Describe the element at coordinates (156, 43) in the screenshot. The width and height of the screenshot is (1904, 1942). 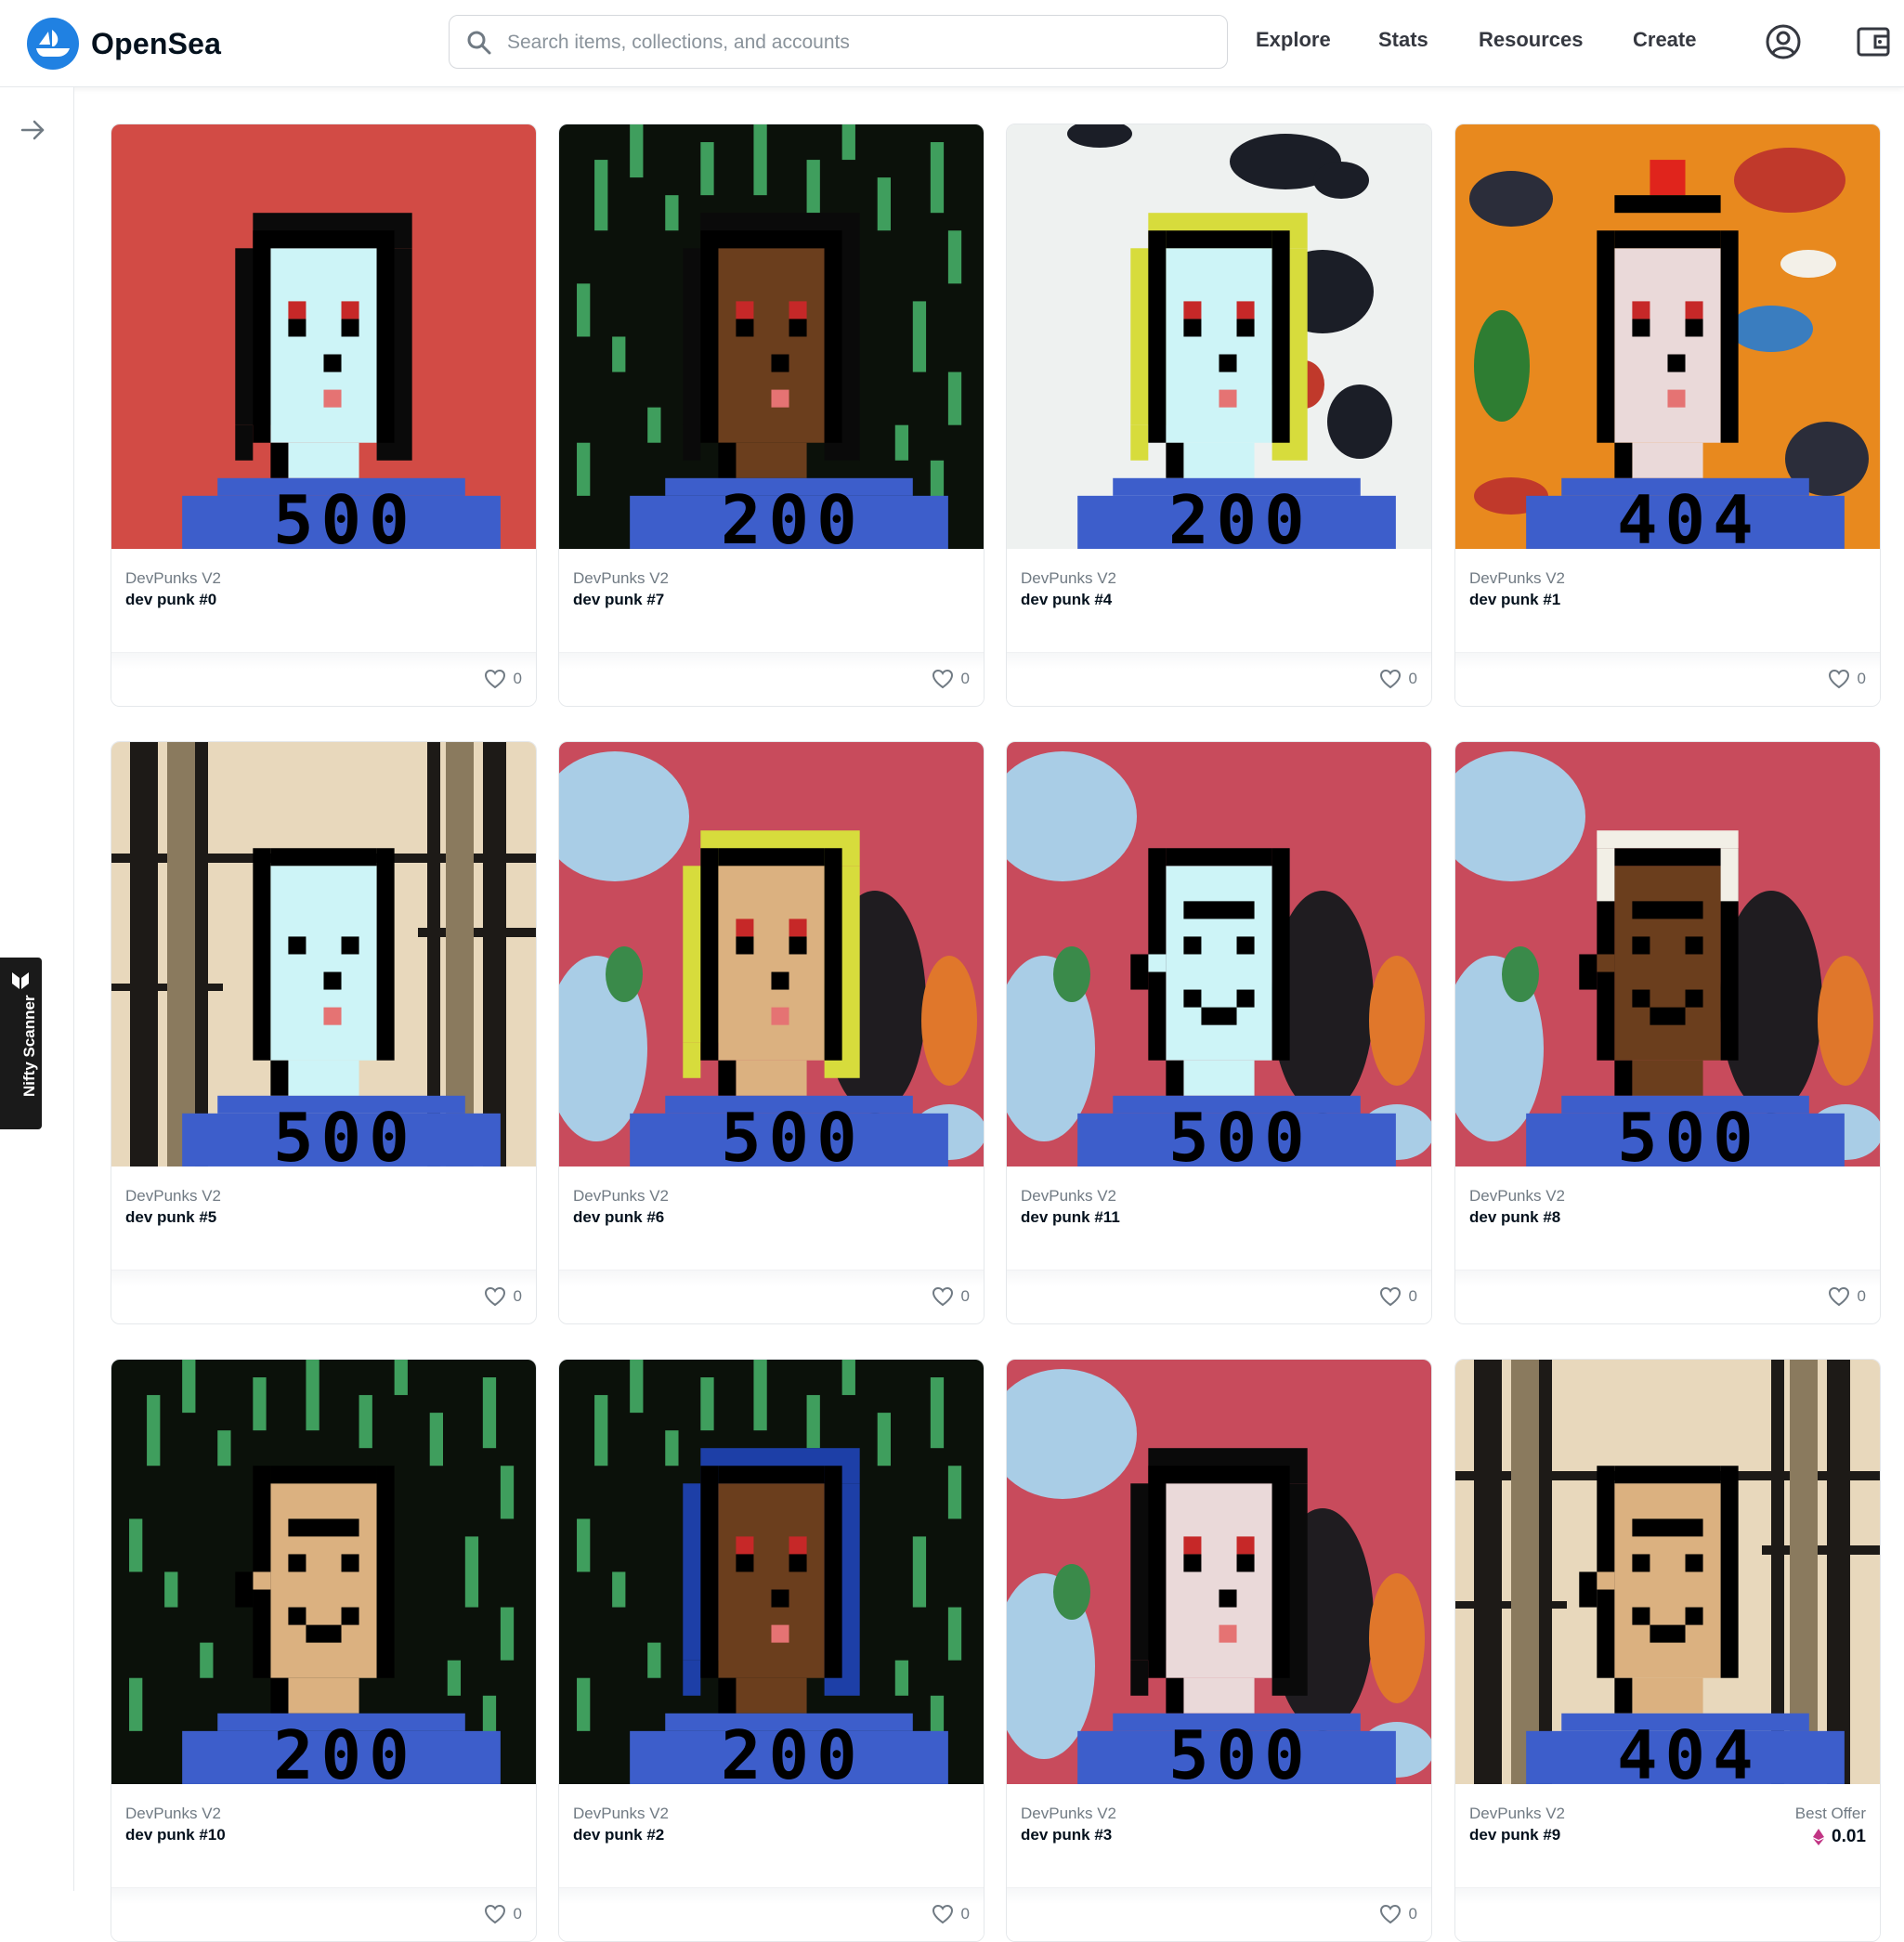
I see `app-name: OpenSea` at that location.